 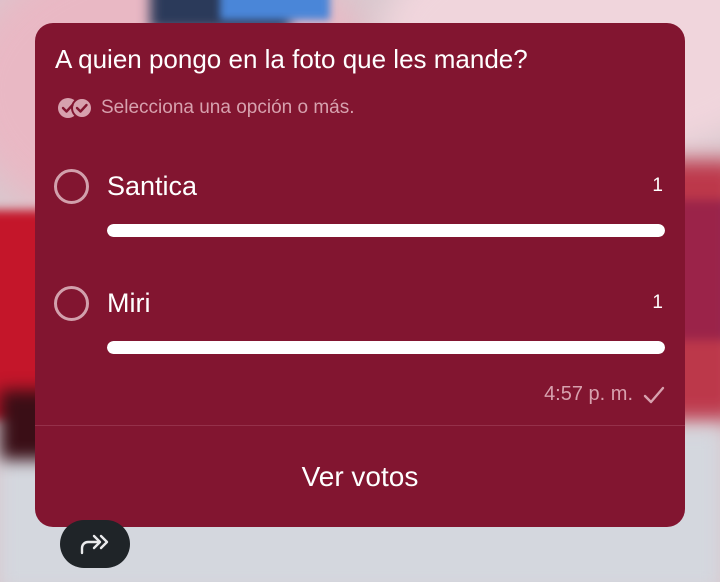 I want to click on poll-hint: Selecciona una opción o más., so click(x=206, y=108).